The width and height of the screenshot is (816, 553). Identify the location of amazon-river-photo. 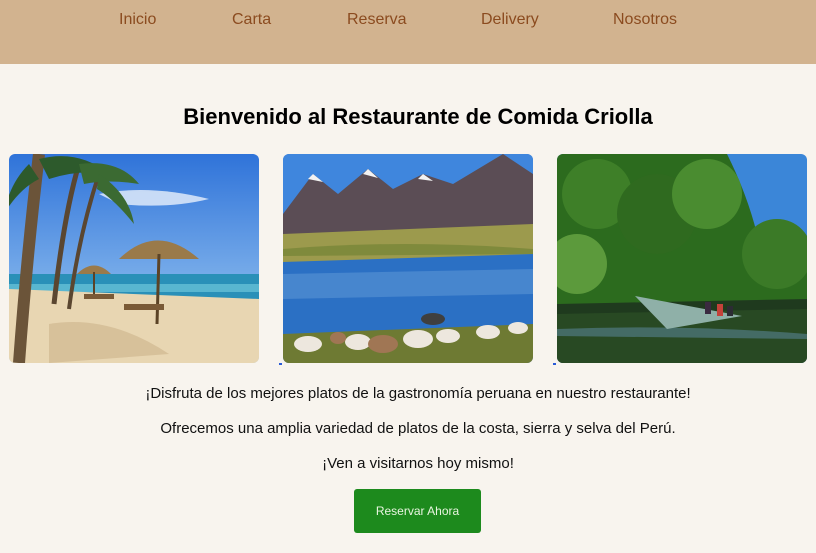
(682, 258).